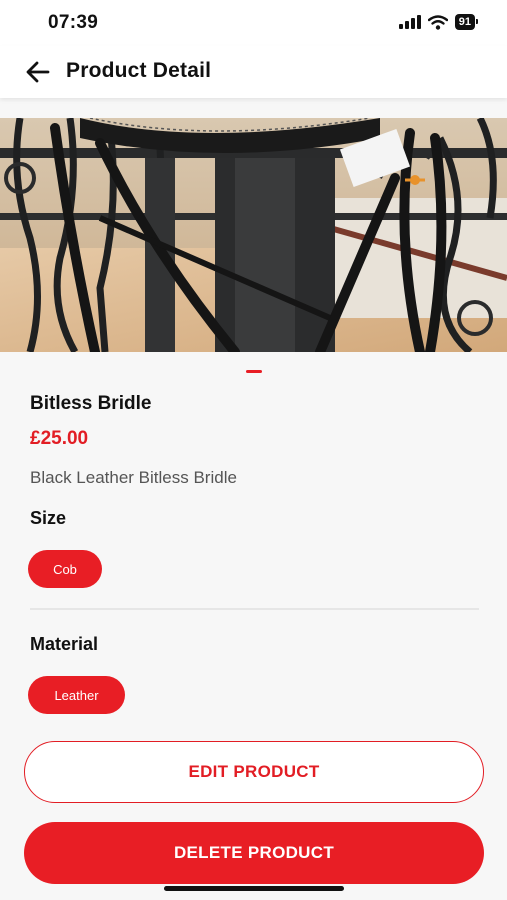 The width and height of the screenshot is (507, 900). Describe the element at coordinates (64, 644) in the screenshot. I see `material-label: Material` at that location.